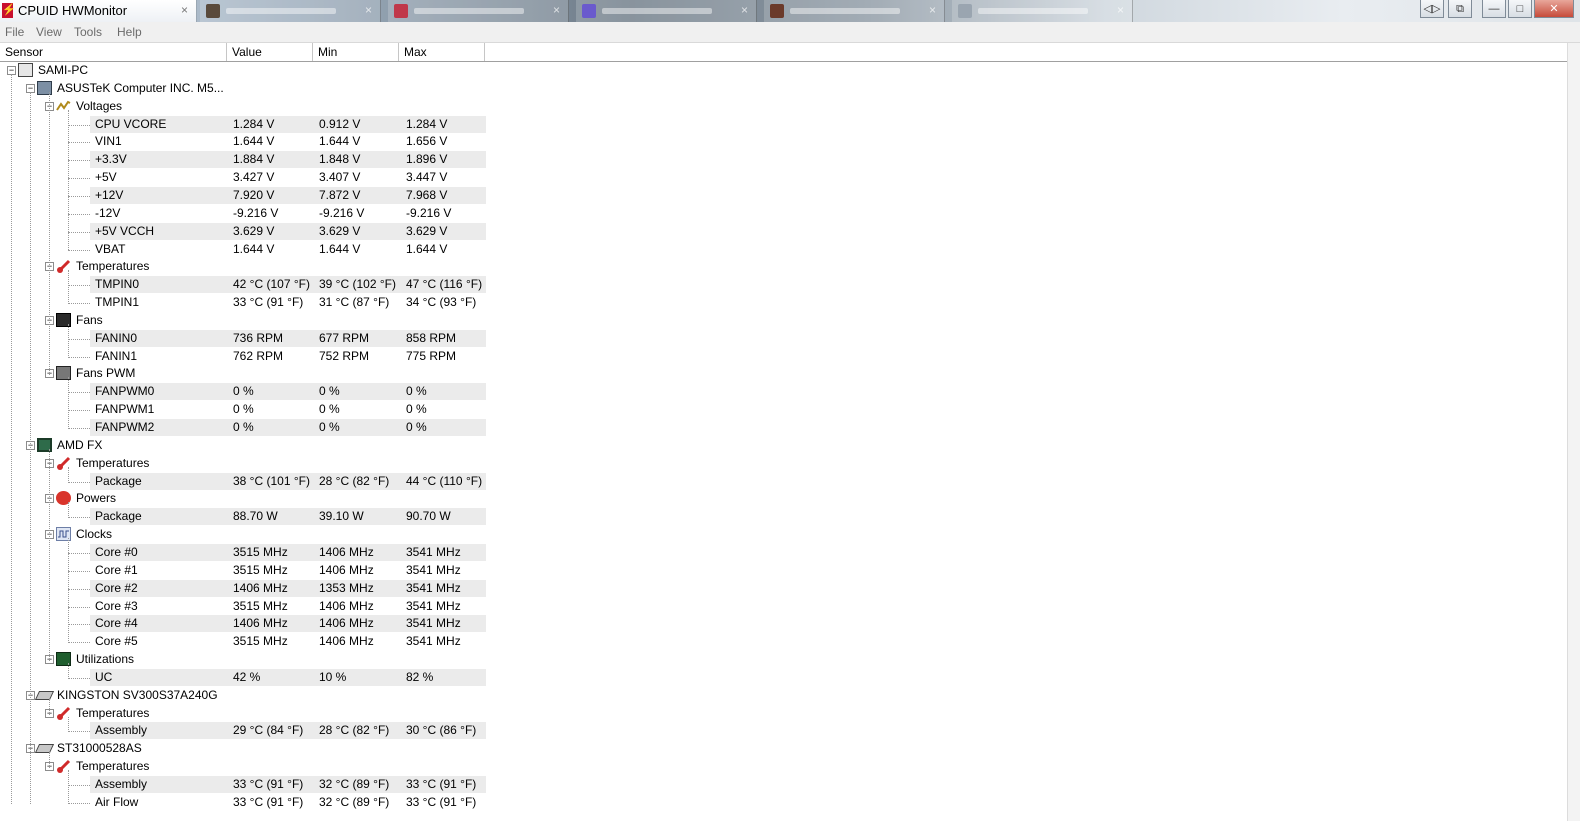  Describe the element at coordinates (108, 141) in the screenshot. I see `sensor-label: VIN1` at that location.